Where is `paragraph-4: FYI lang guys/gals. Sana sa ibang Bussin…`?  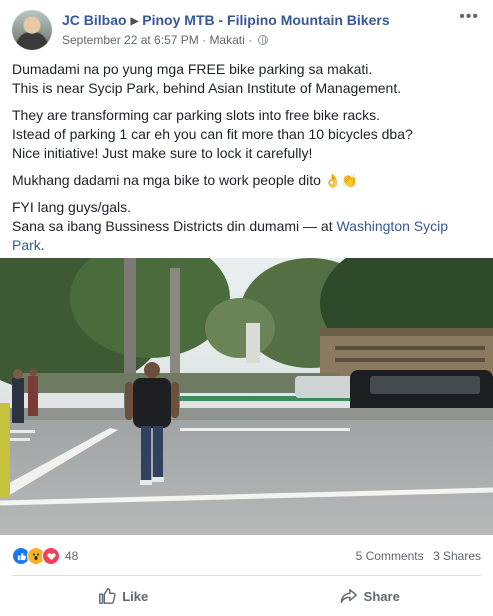 paragraph-4: FYI lang guys/gals. Sana sa ibang Bussin… is located at coordinates (247, 226).